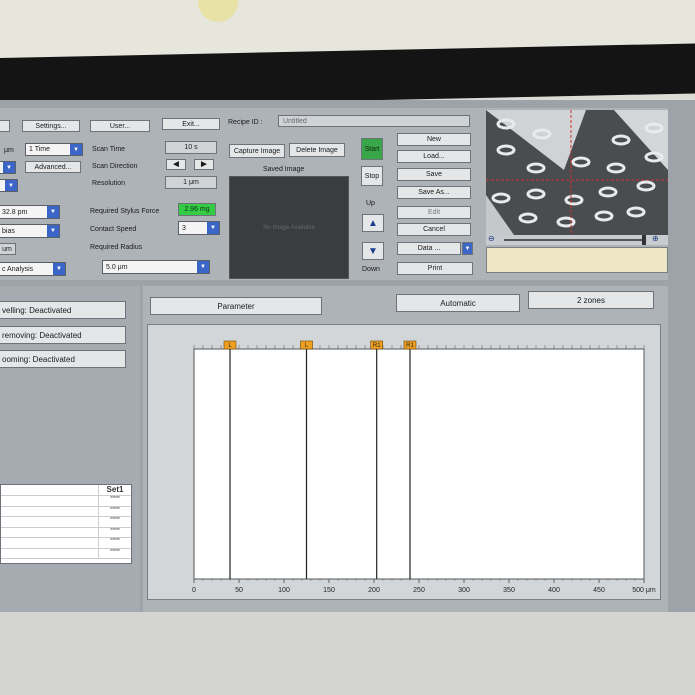 Image resolution: width=695 pixels, height=695 pixels. Describe the element at coordinates (574, 240) in the screenshot. I see `zoom-track` at that location.